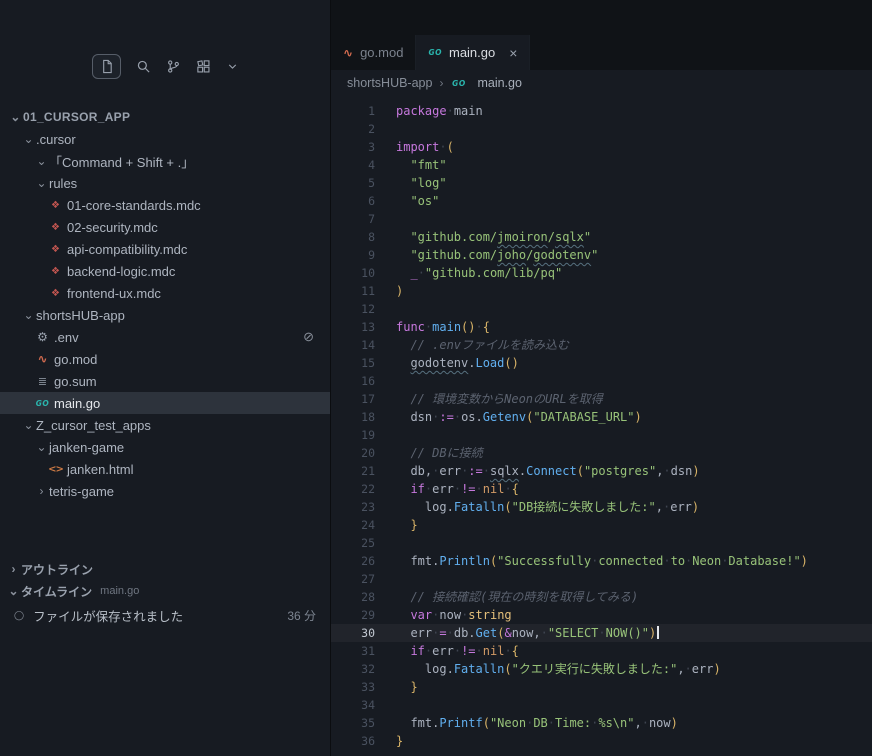 The image size is (872, 756). I want to click on tree-item-go-sum: ≣ go.sum, so click(165, 381).